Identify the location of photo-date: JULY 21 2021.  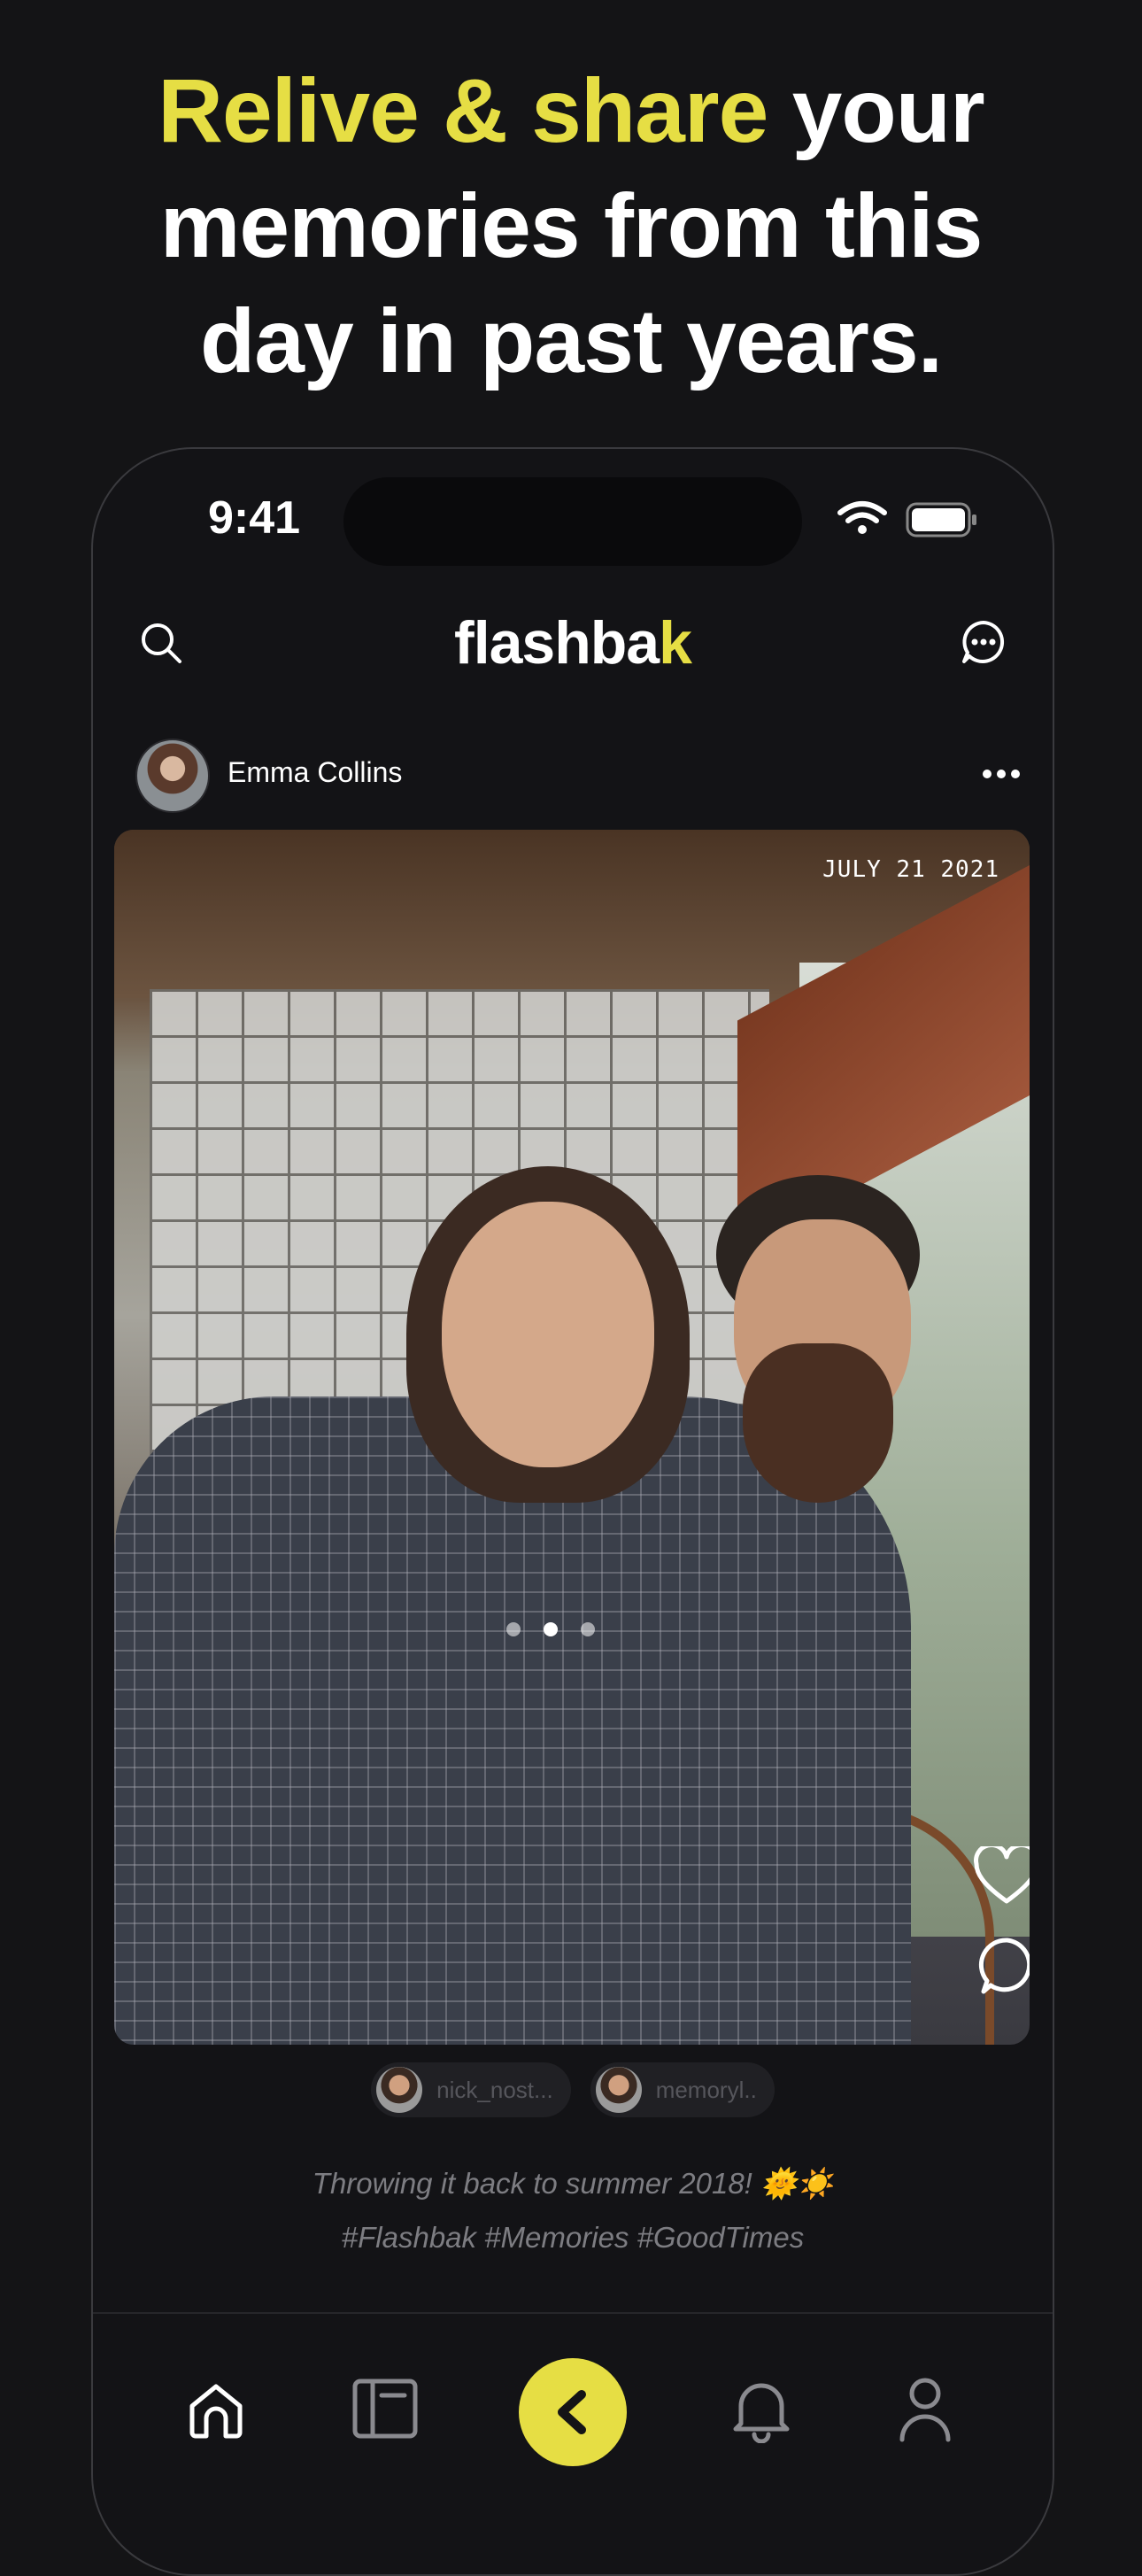
(910, 869).